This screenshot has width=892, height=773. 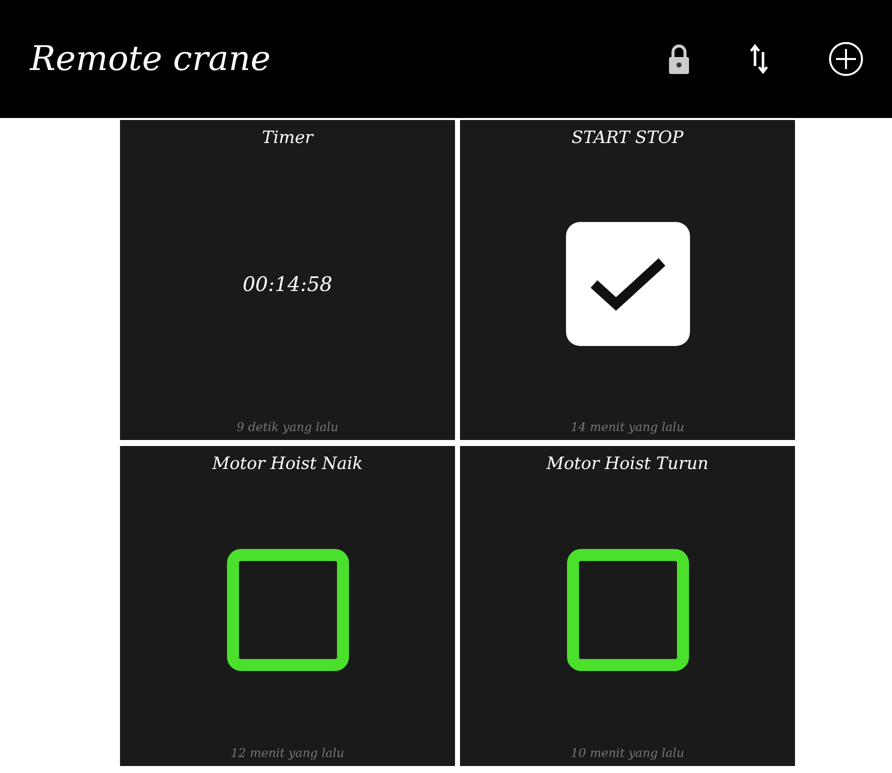 What do you see at coordinates (628, 138) in the screenshot?
I see `tile-title: START STOP` at bounding box center [628, 138].